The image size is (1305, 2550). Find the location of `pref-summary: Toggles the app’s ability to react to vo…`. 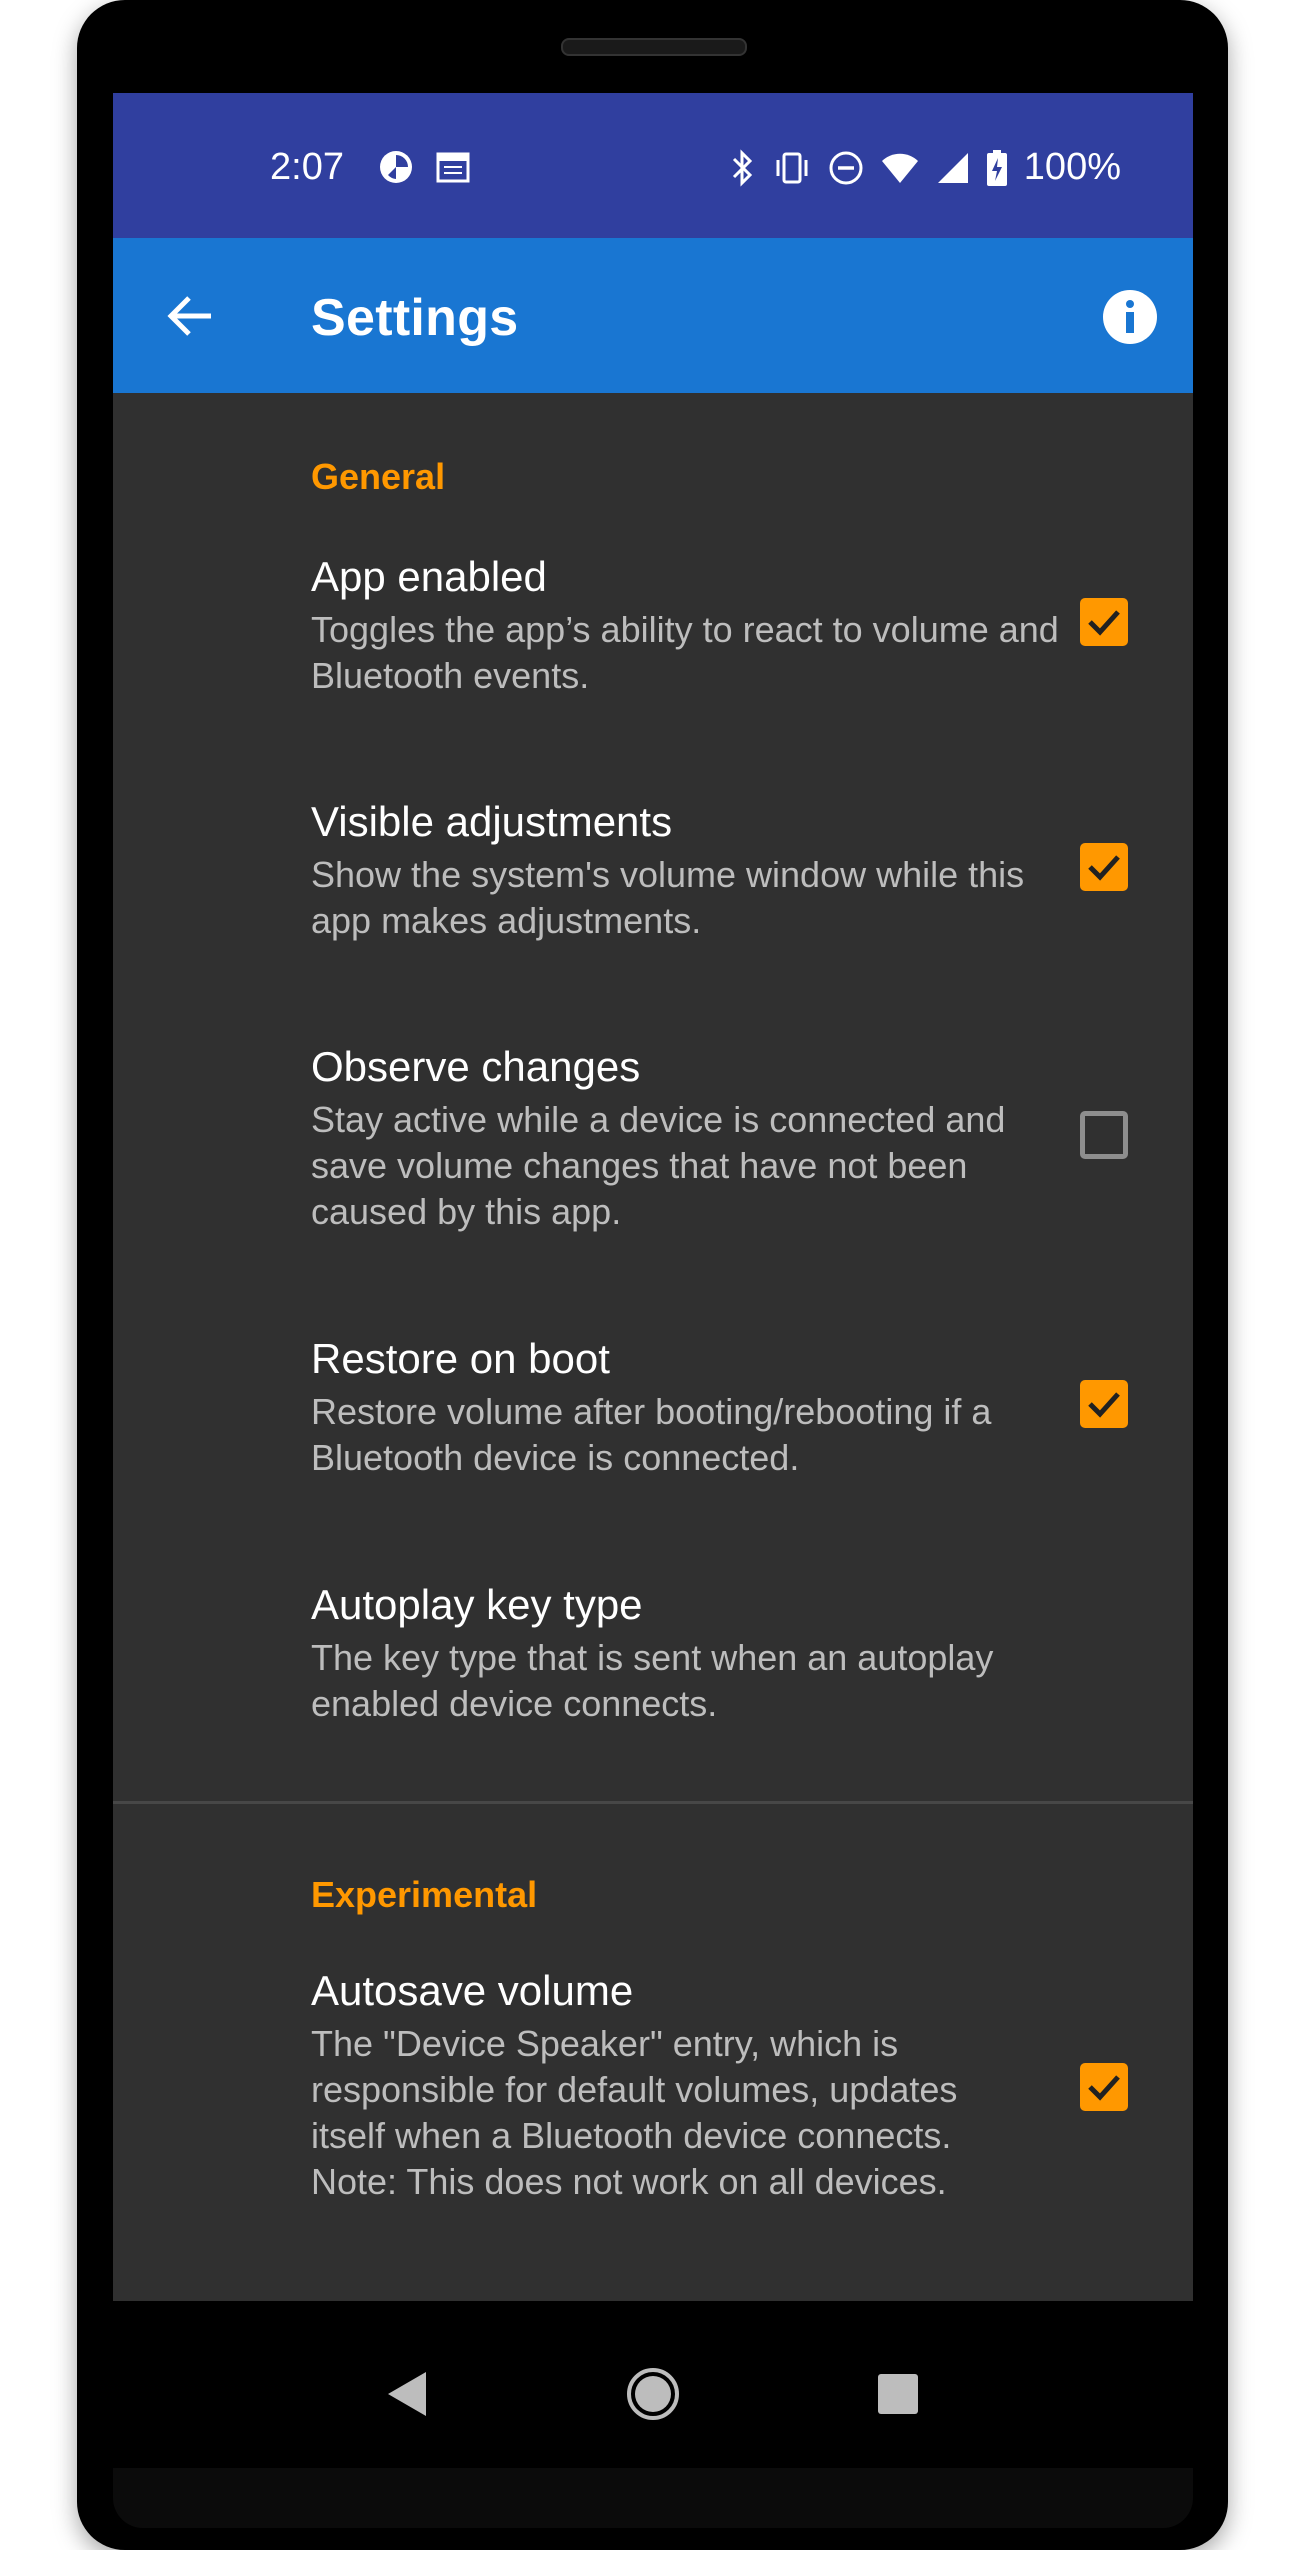

pref-summary: Toggles the app’s ability to react to vo… is located at coordinates (685, 652).